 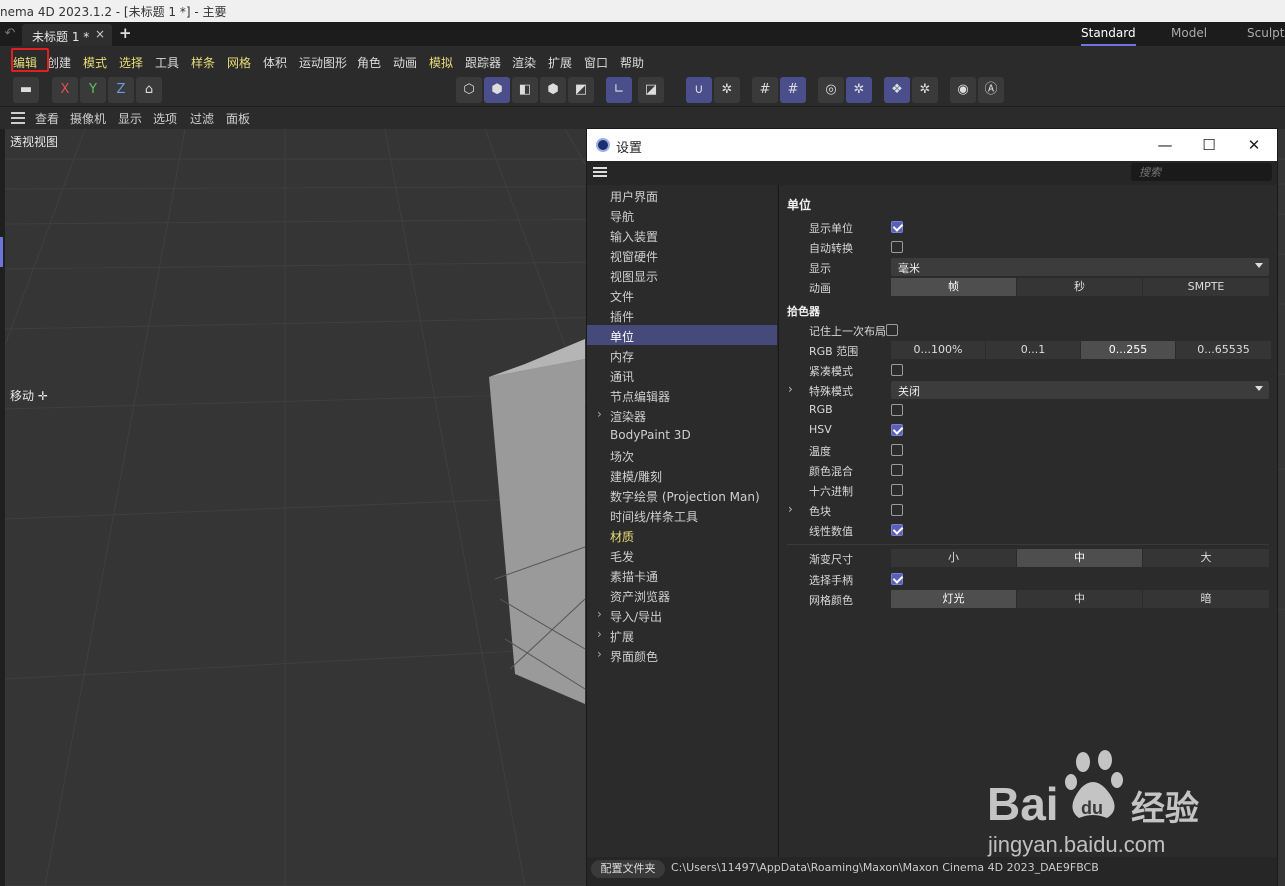 What do you see at coordinates (59, 62) in the screenshot?
I see `menu-create: 创建` at bounding box center [59, 62].